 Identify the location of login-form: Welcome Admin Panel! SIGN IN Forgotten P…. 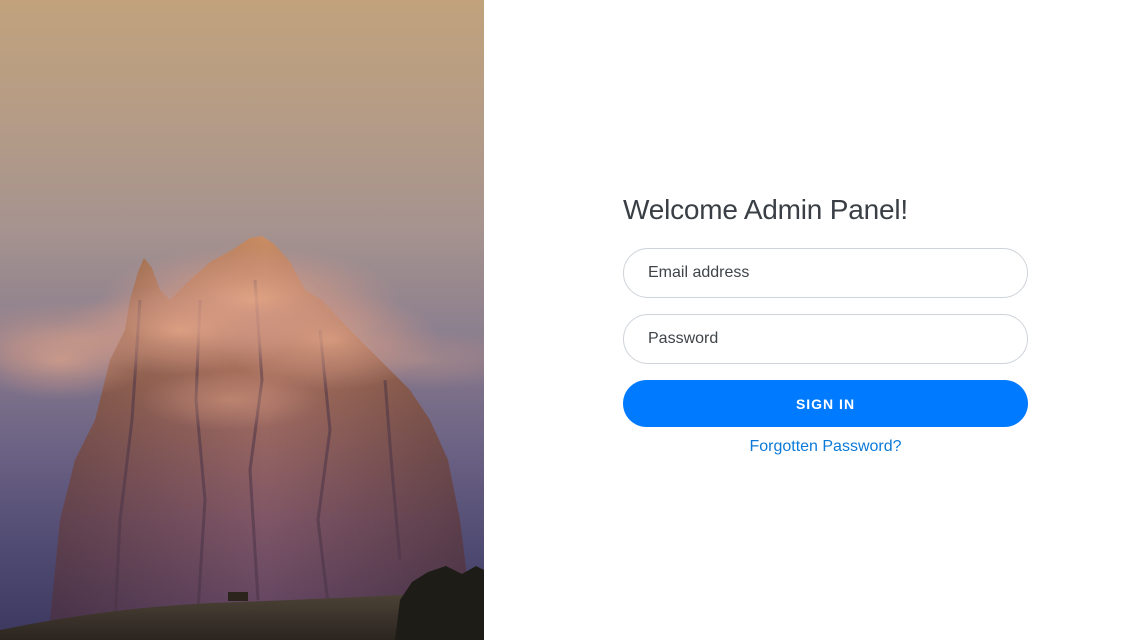
(825, 324).